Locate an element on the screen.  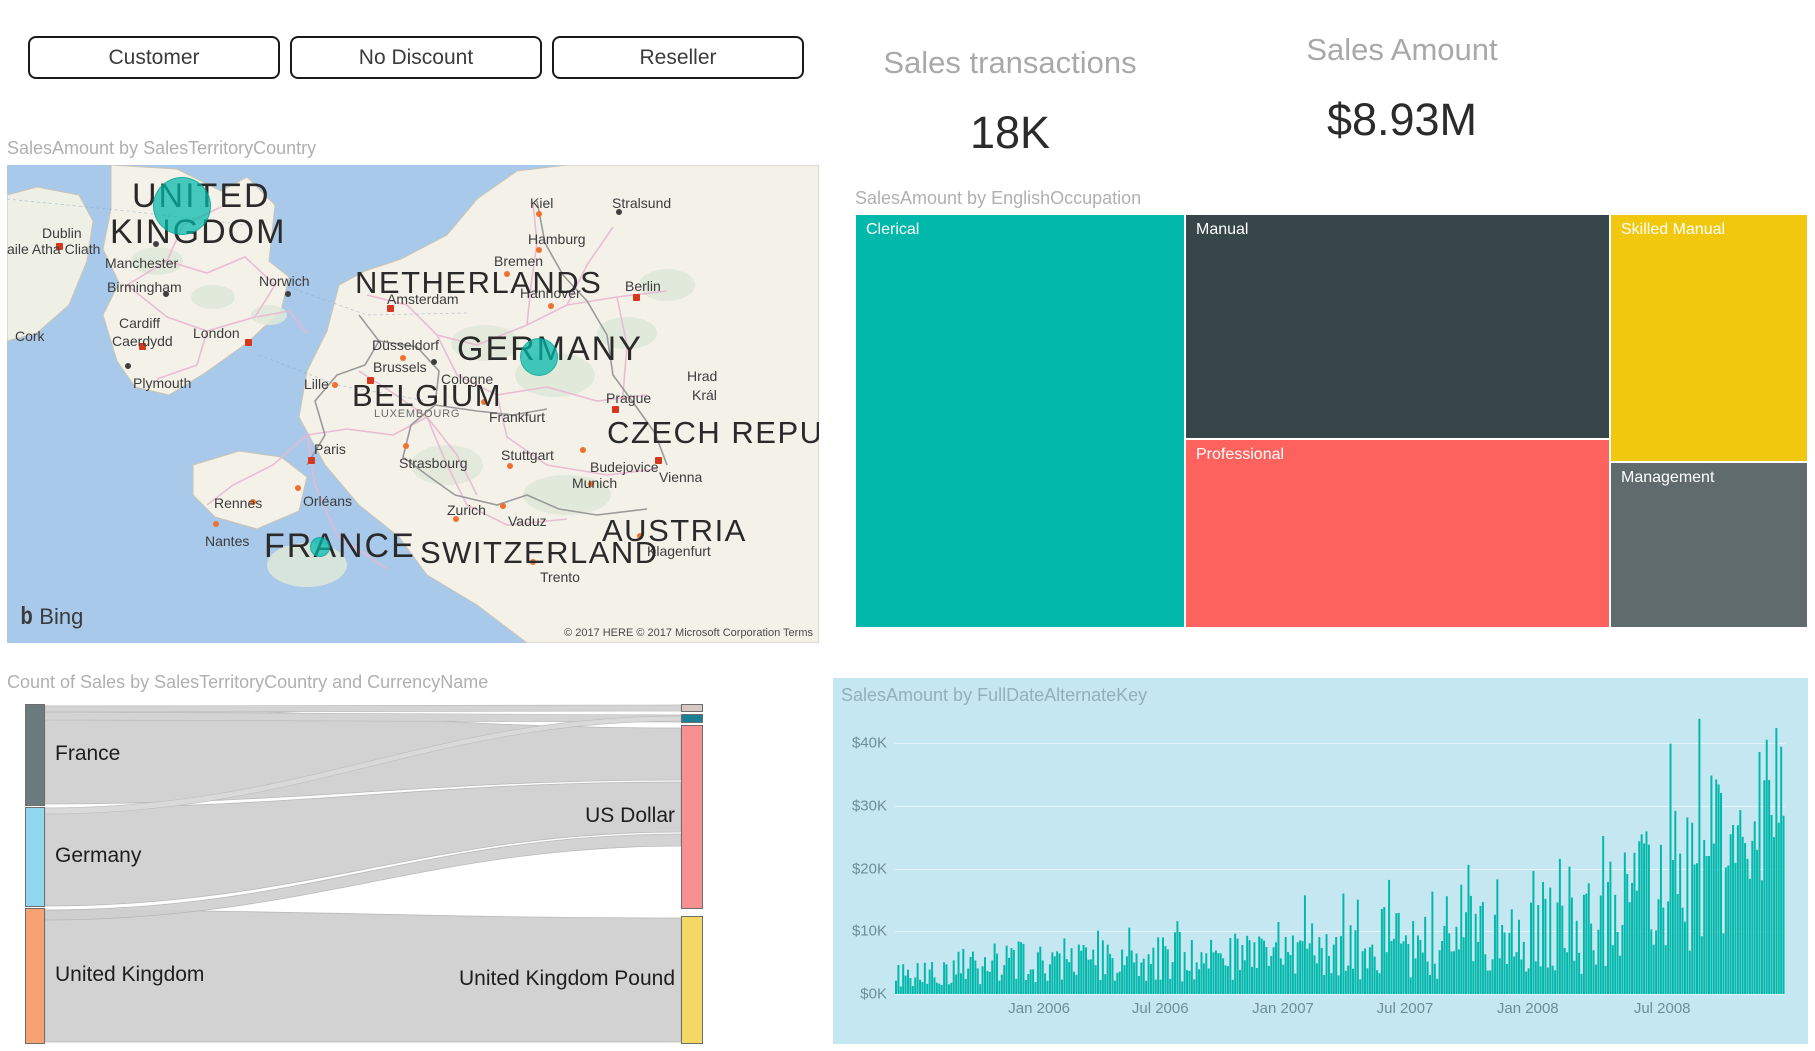
treemap-cell: Management is located at coordinates (1709, 545).